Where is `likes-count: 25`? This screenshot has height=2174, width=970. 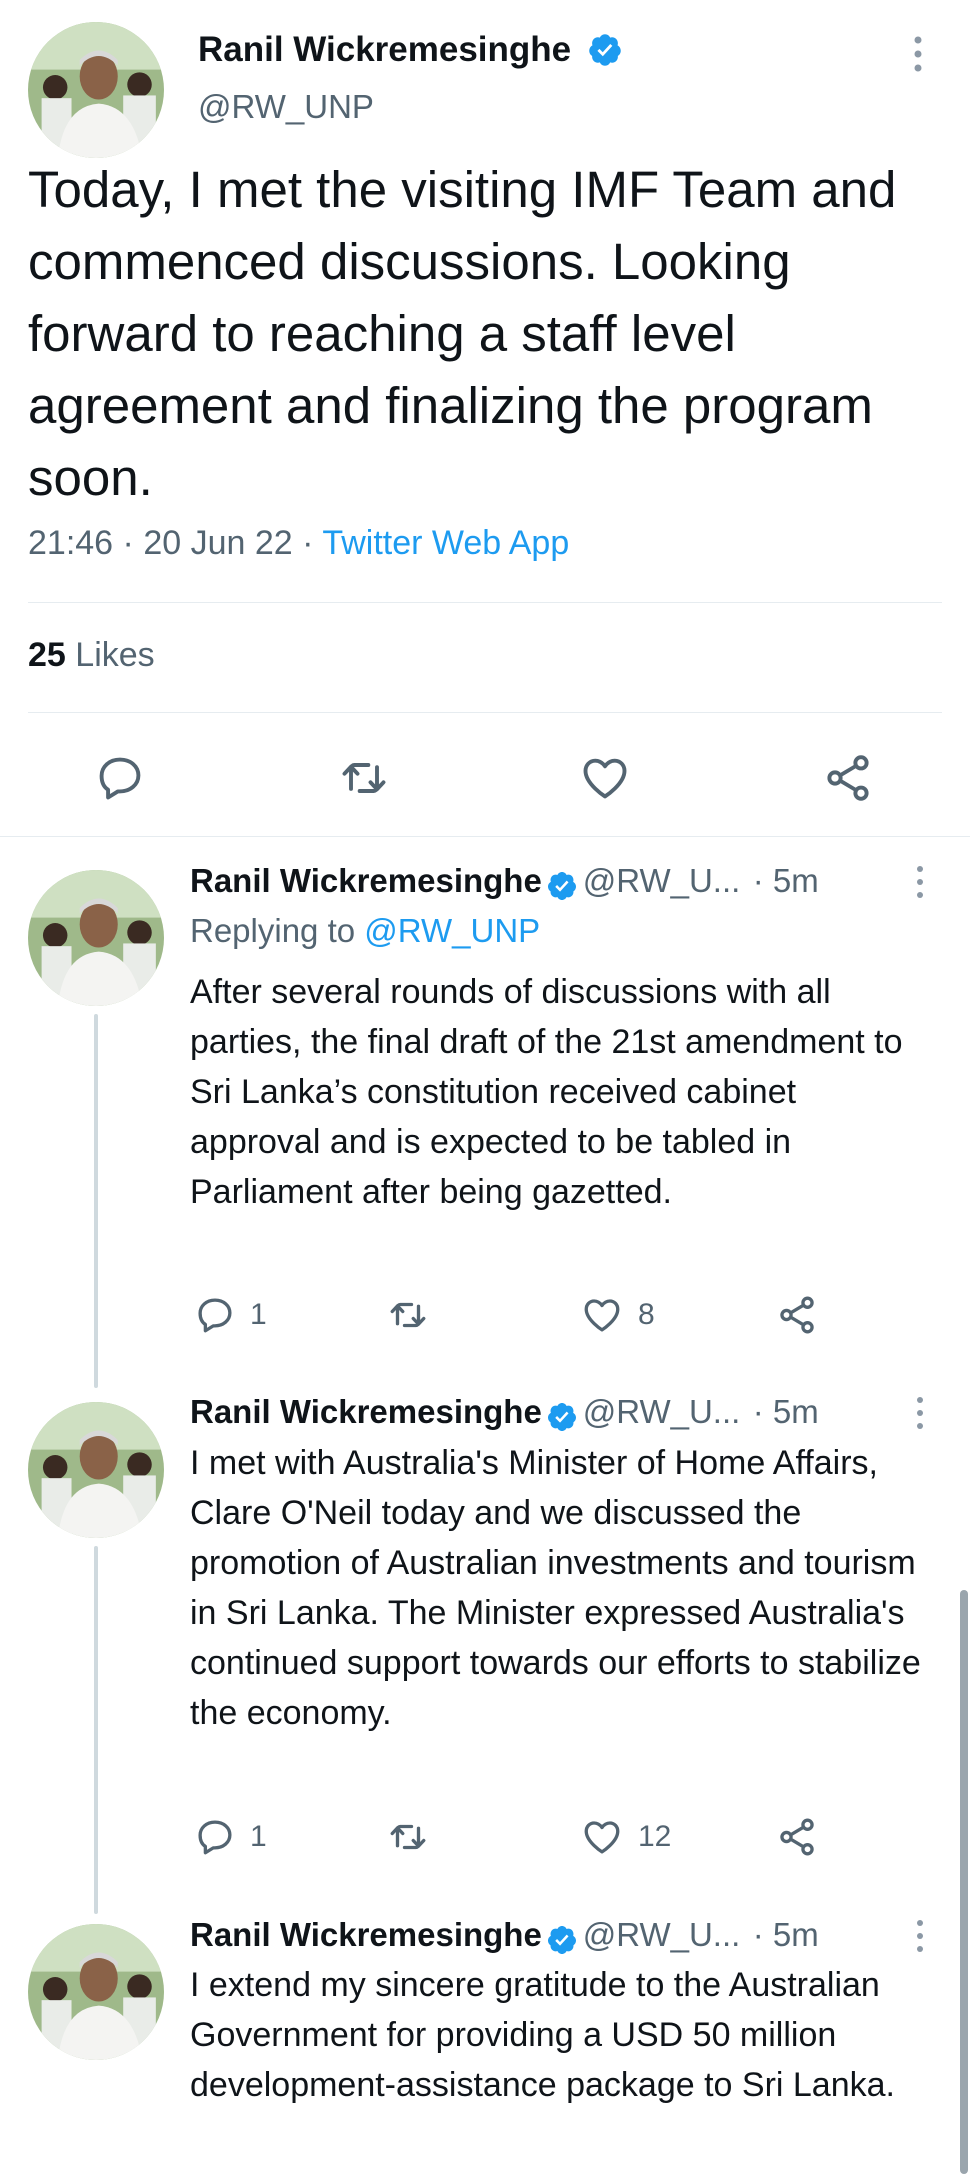
likes-count: 25 is located at coordinates (47, 655).